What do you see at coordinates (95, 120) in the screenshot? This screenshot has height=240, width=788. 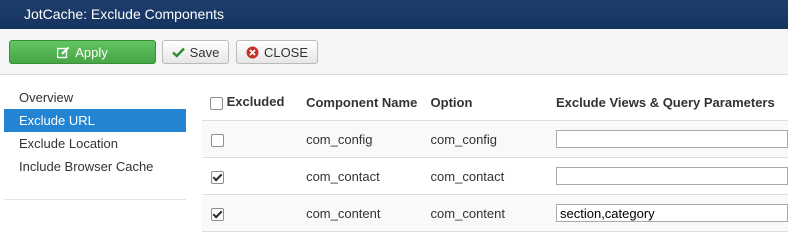 I see `sidebar-item-exclude-url: Exclude URL` at bounding box center [95, 120].